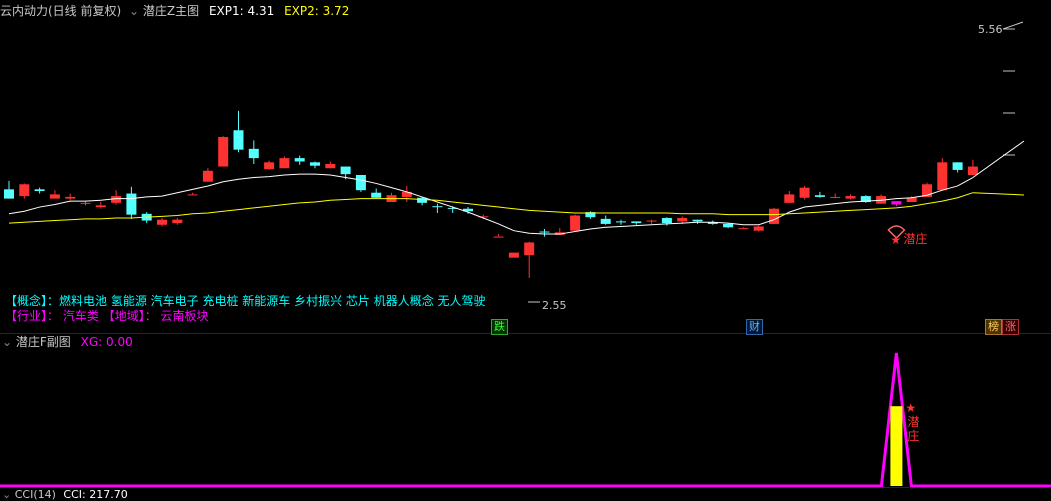 Image resolution: width=1051 pixels, height=501 pixels. What do you see at coordinates (91, 342) in the screenshot?
I see `xg-label: XG:` at bounding box center [91, 342].